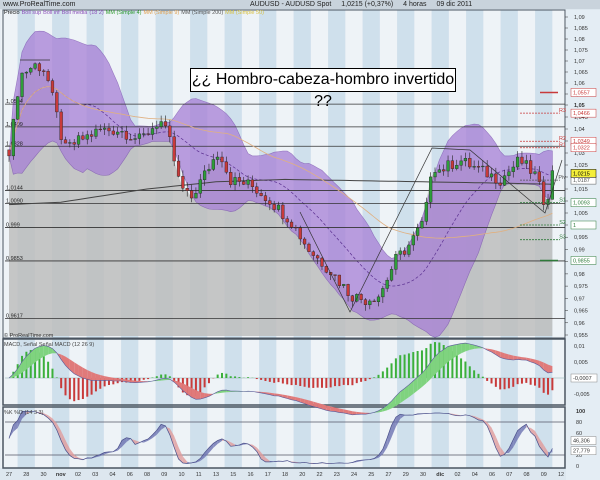 This screenshot has width=600, height=480. I want to click on x-tick-label: 28, so click(26, 475).